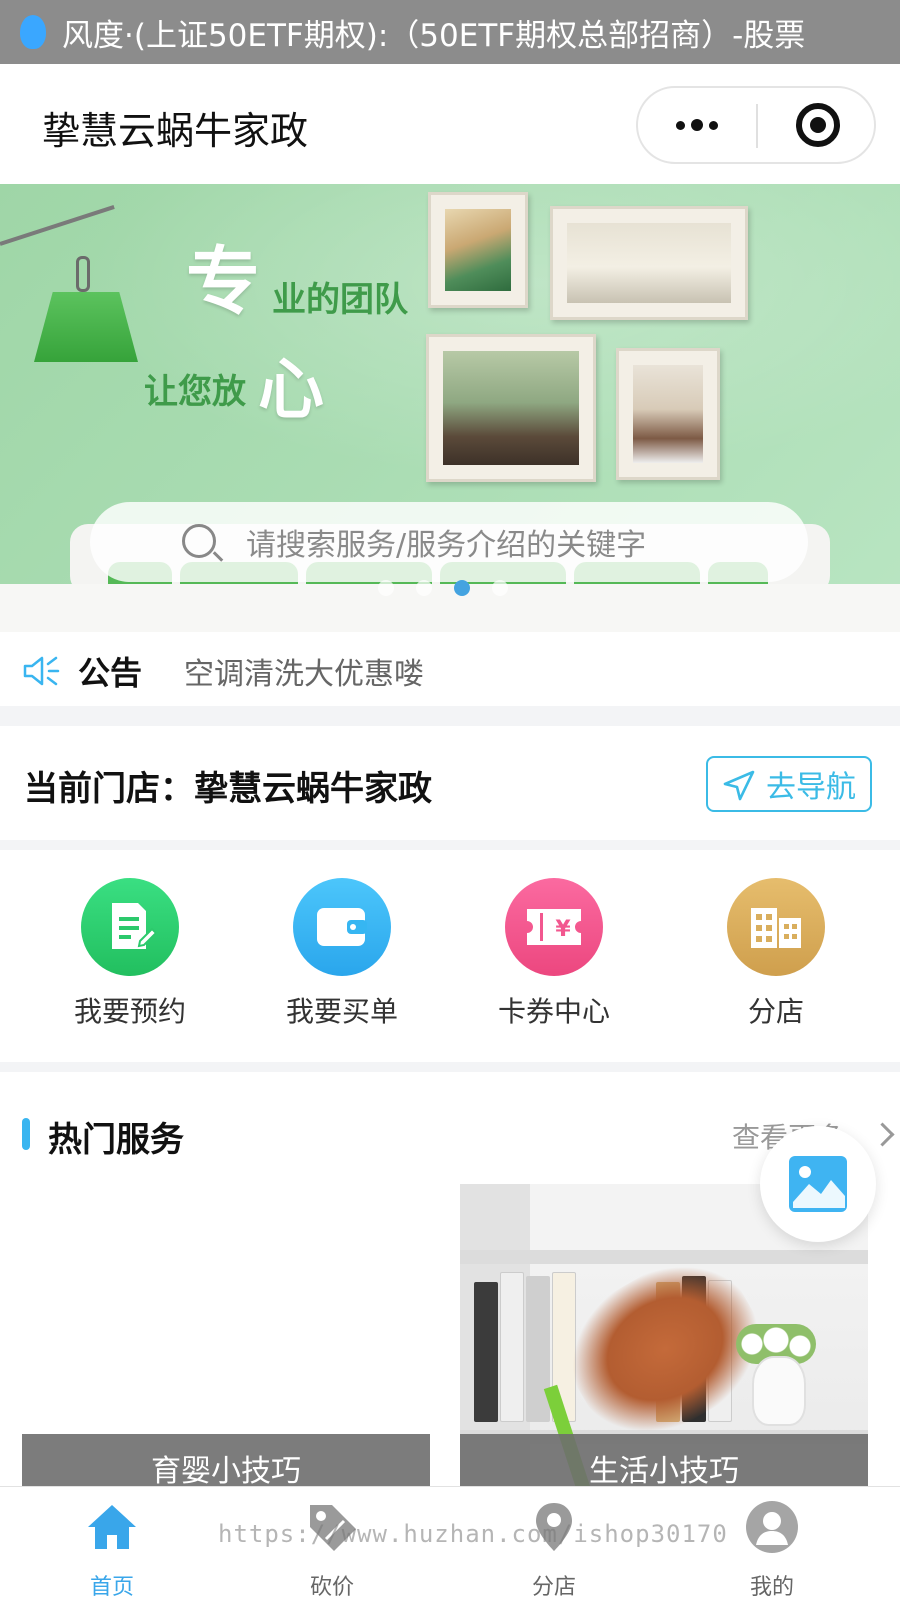 The width and height of the screenshot is (900, 1600). I want to click on menu-item-appointment: 我要预约, so click(130, 954).